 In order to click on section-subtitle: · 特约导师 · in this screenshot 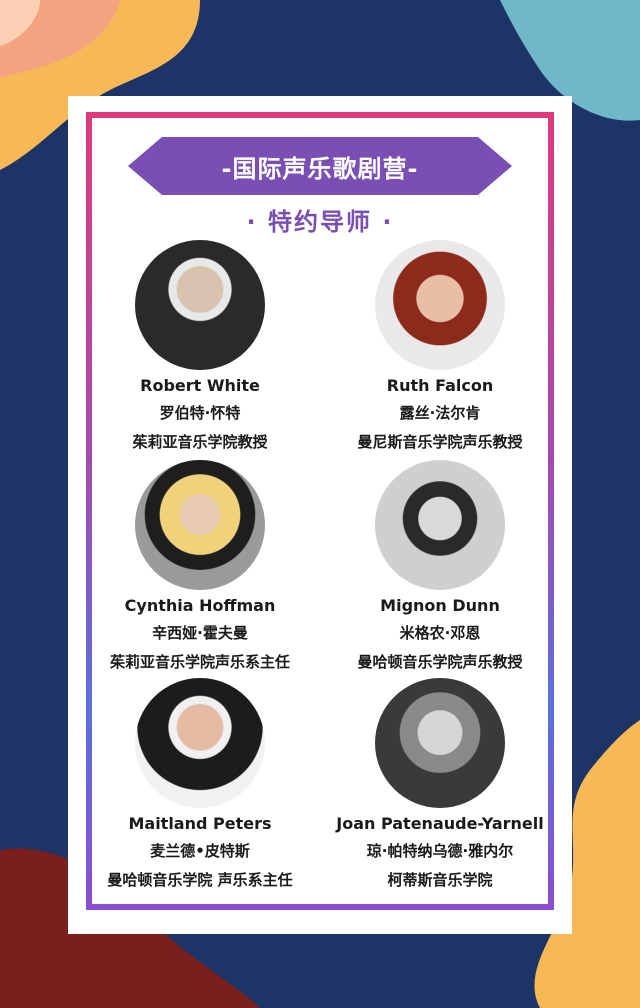, I will do `click(320, 222)`.